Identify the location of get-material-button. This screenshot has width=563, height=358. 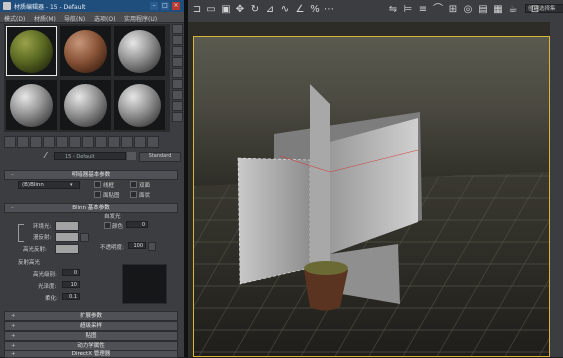
(10, 142).